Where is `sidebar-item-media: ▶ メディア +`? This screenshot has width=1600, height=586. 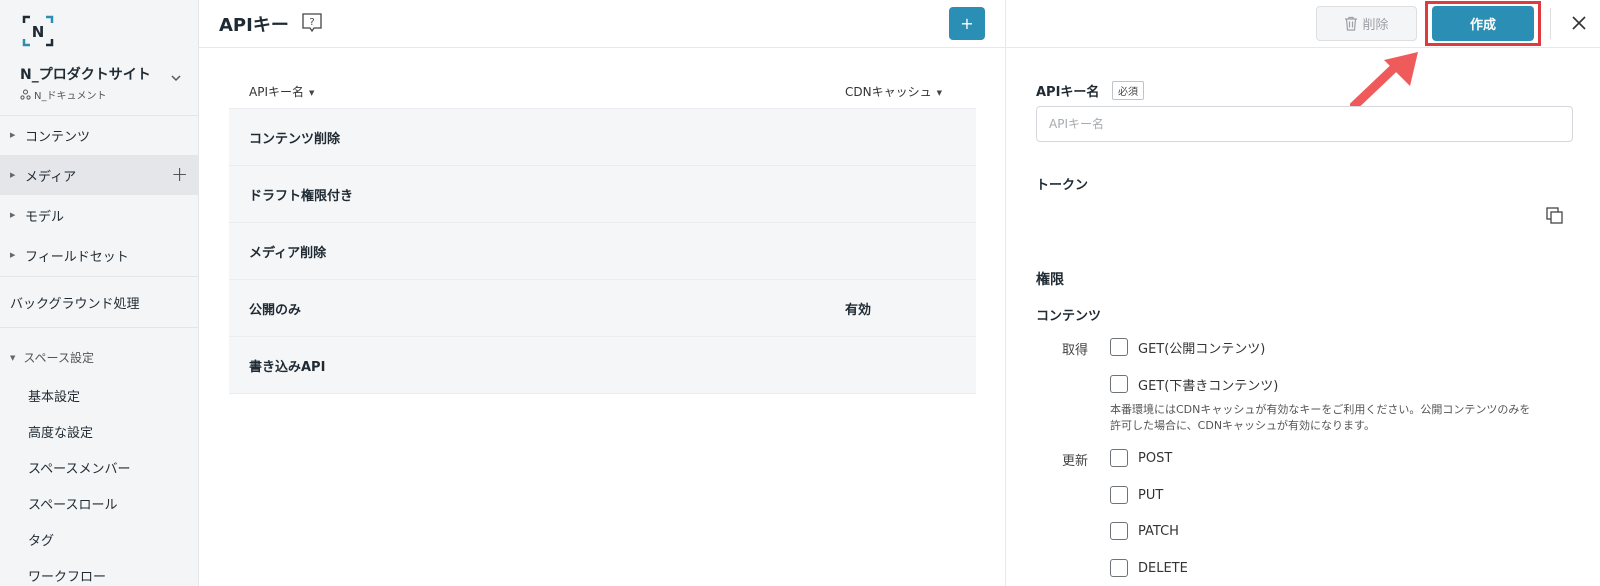 sidebar-item-media: ▶ メディア + is located at coordinates (99, 175).